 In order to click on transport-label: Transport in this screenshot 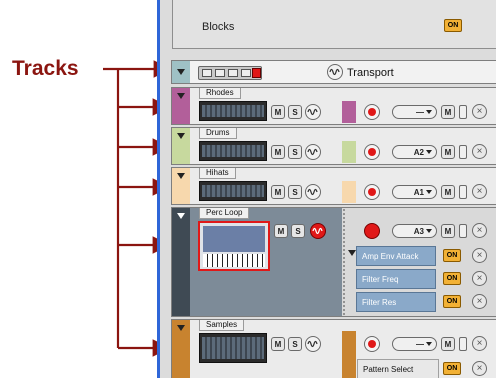, I will do `click(370, 73)`.